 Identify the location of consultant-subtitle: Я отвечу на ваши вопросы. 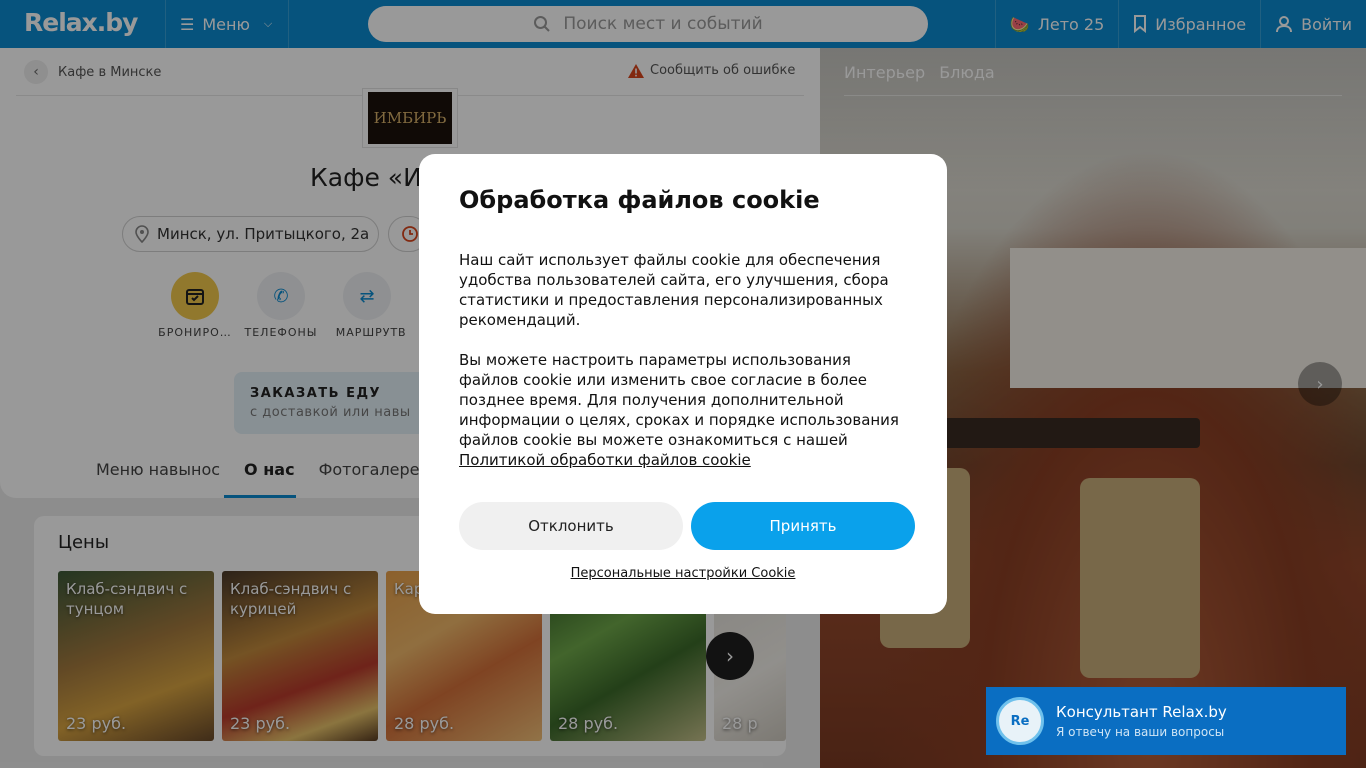
(1140, 732).